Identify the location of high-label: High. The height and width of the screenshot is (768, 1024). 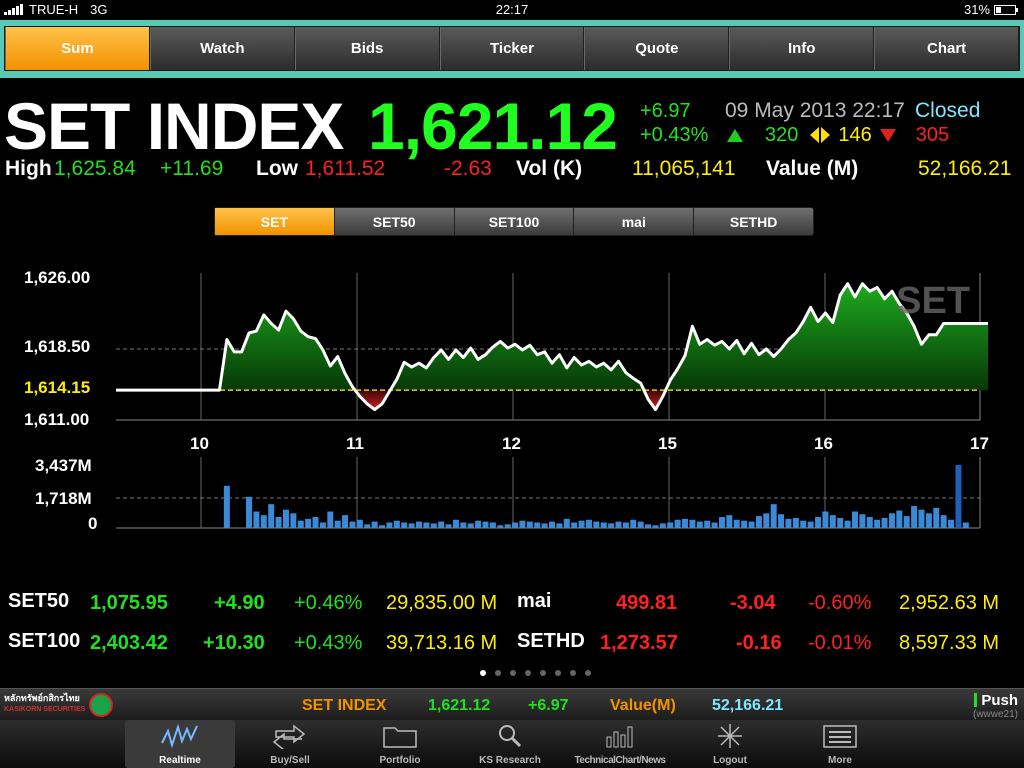
(28, 168).